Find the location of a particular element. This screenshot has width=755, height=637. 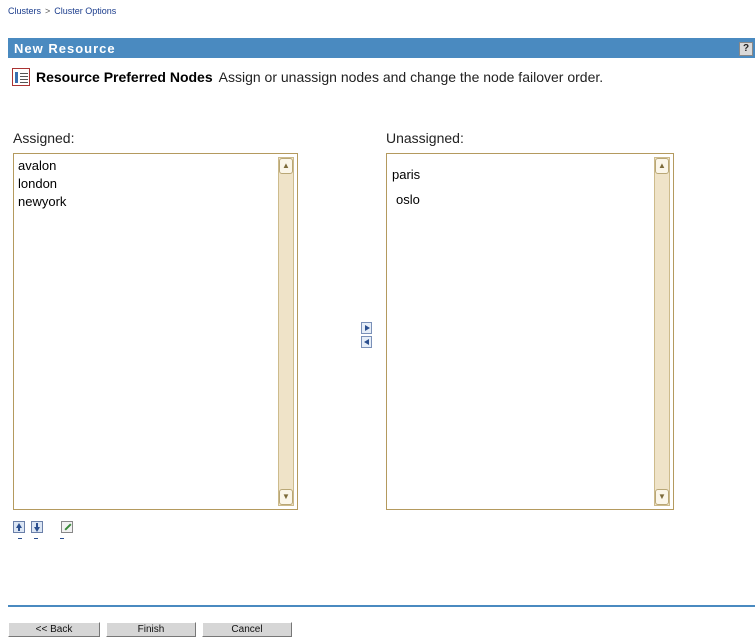

preferred-nodes-icon is located at coordinates (21, 77).